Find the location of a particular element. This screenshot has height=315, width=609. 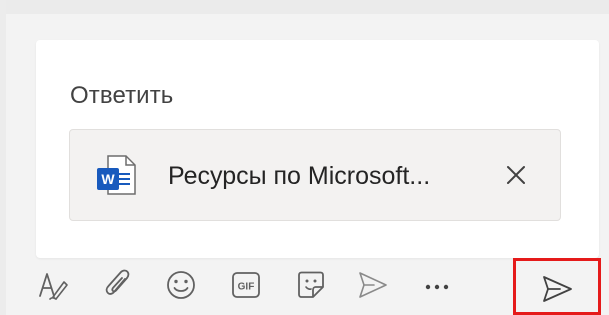

send-icon is located at coordinates (557, 289).